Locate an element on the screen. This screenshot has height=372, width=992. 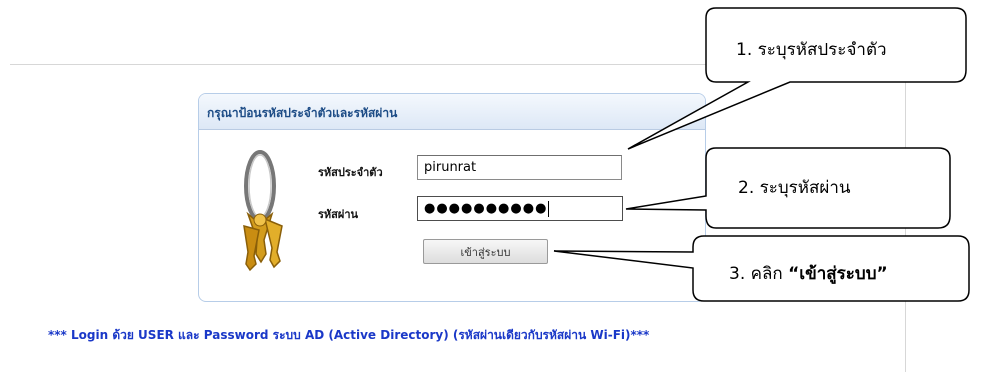
callout-step-1: 1. ระบุรหัสประจำตัว is located at coordinates (811, 50).